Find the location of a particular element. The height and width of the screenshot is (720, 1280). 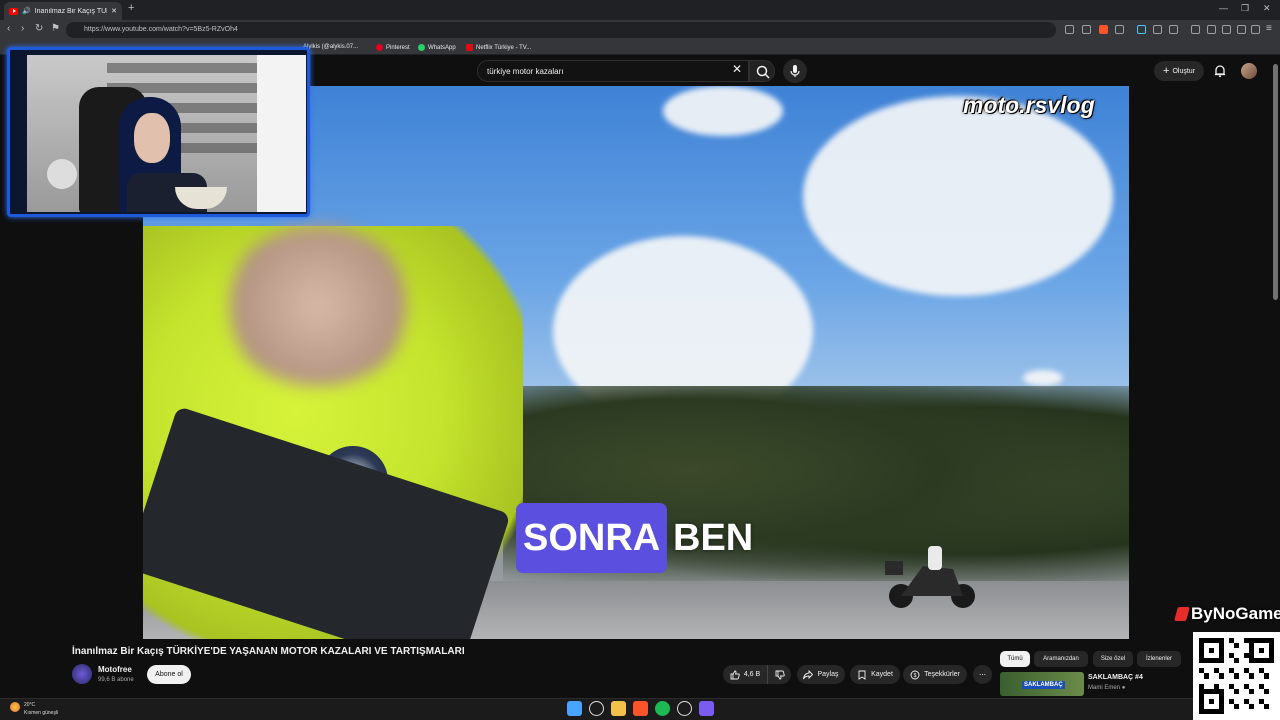

thanks-button: $ Teşekkürler is located at coordinates (935, 674).